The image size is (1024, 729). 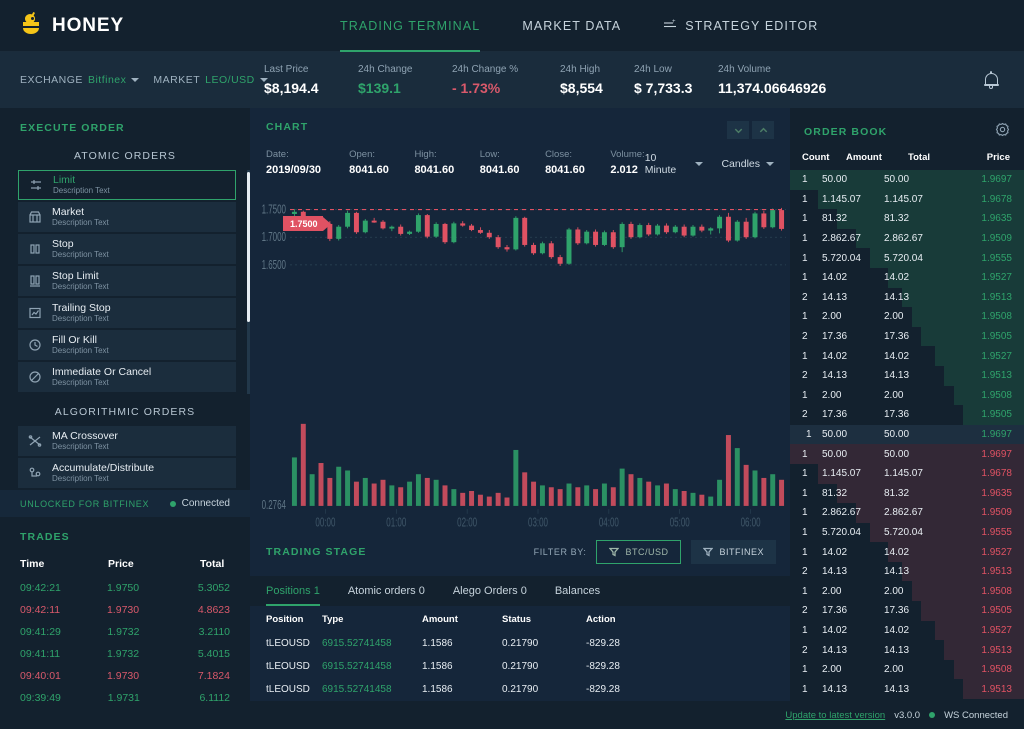 What do you see at coordinates (490, 591) in the screenshot?
I see `tab-algo-orders: Alego Orders 0` at bounding box center [490, 591].